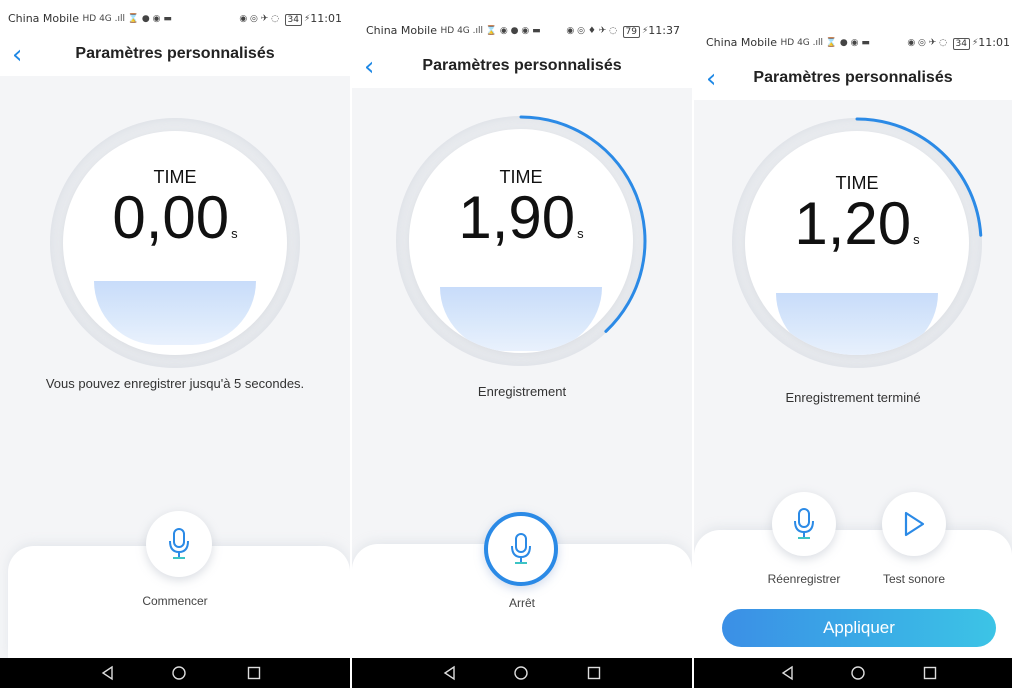 This screenshot has width=1012, height=688. Describe the element at coordinates (234, 233) in the screenshot. I see `timer-unit: s` at that location.